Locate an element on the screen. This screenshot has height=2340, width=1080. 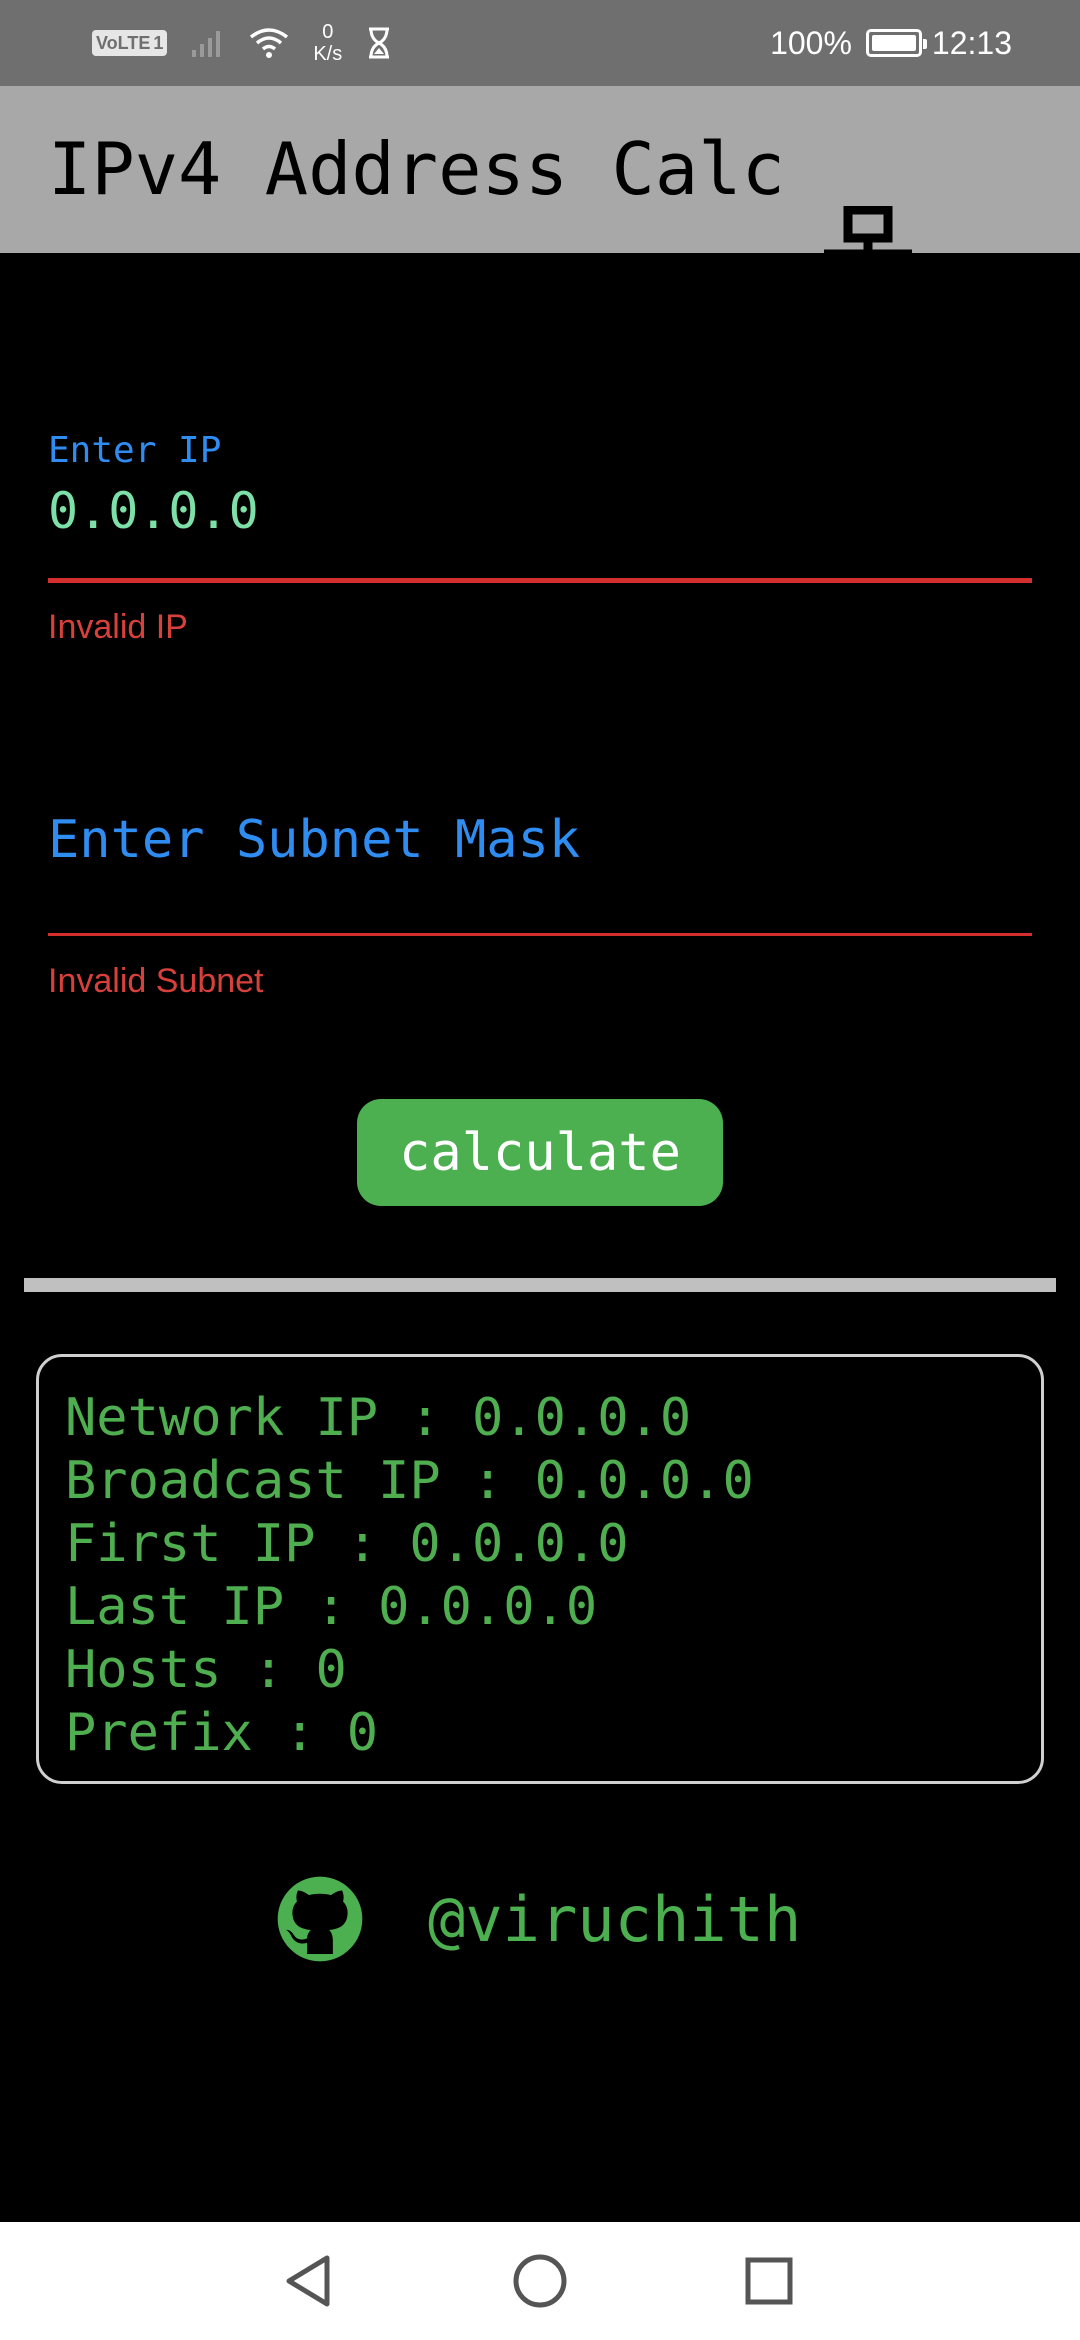
battery-icon is located at coordinates (896, 43).